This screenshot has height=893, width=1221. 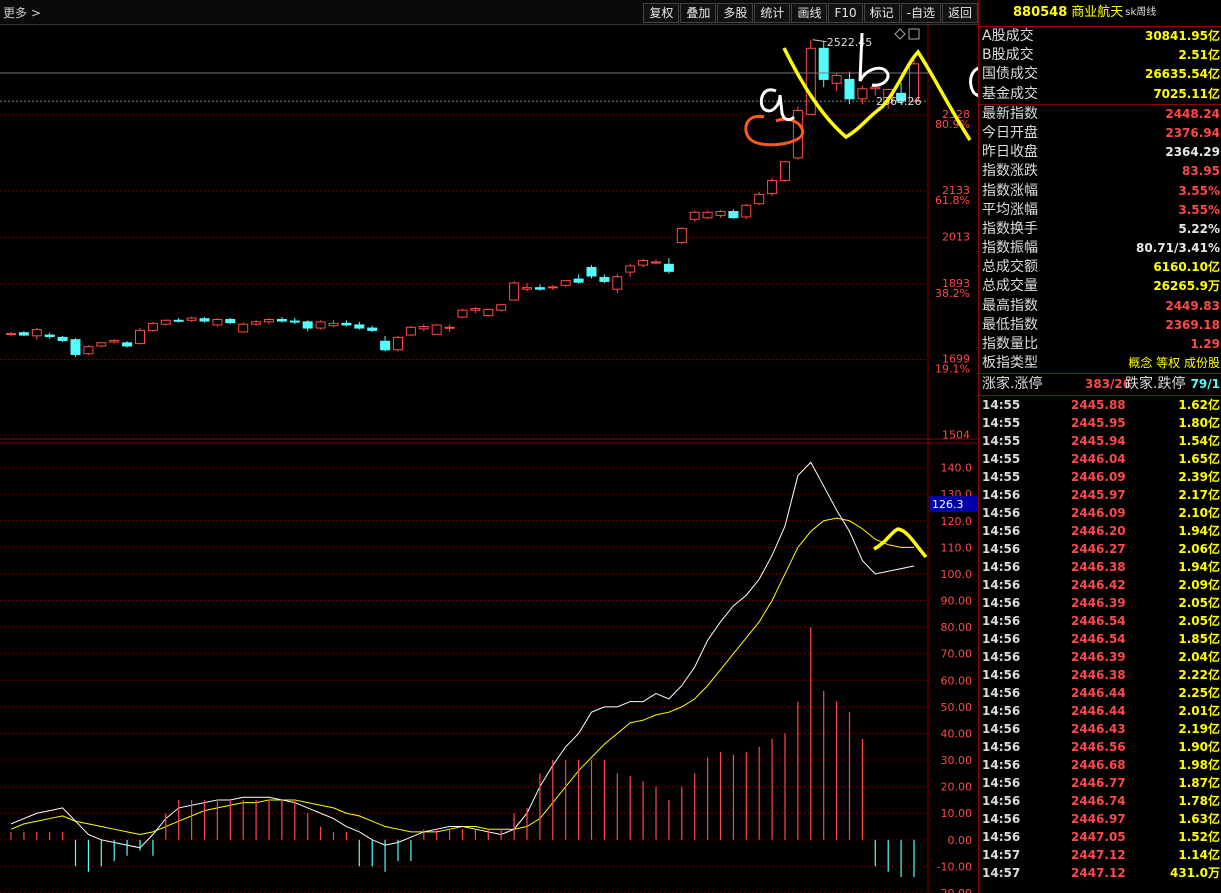 I want to click on high-annotation: 2522.45, so click(x=850, y=42).